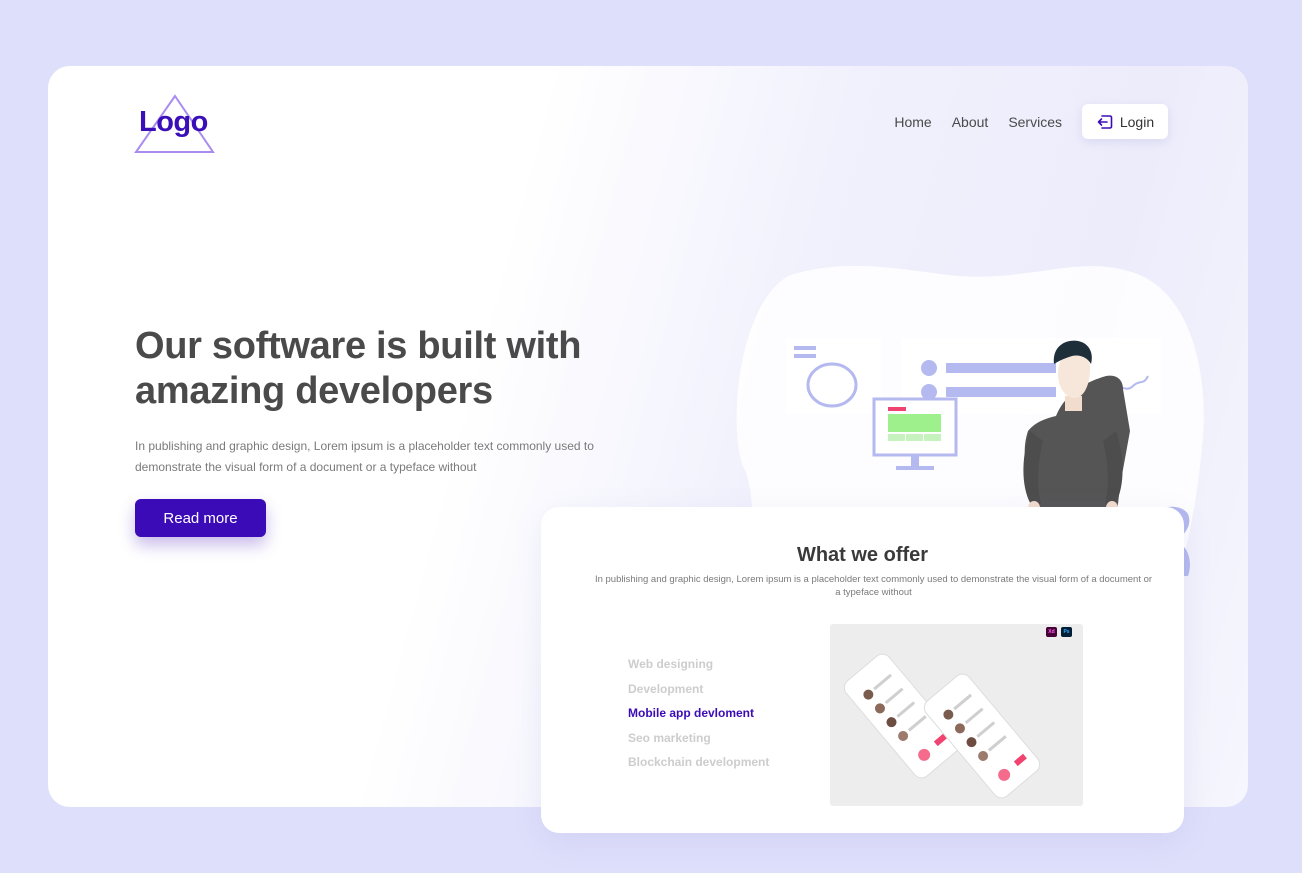 The width and height of the screenshot is (1302, 873). What do you see at coordinates (1137, 121) in the screenshot?
I see `login-label: Login` at bounding box center [1137, 121].